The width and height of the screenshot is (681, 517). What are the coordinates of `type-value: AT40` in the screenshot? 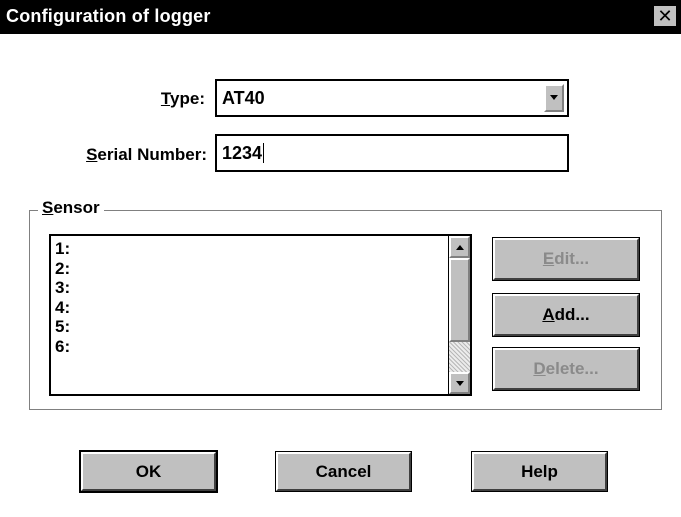 It's located at (243, 97).